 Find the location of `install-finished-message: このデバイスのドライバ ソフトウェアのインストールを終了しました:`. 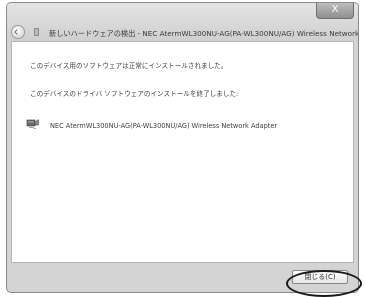

install-finished-message: このデバイスのドライバ ソフトウェアのインストールを終了しました: is located at coordinates (134, 94).